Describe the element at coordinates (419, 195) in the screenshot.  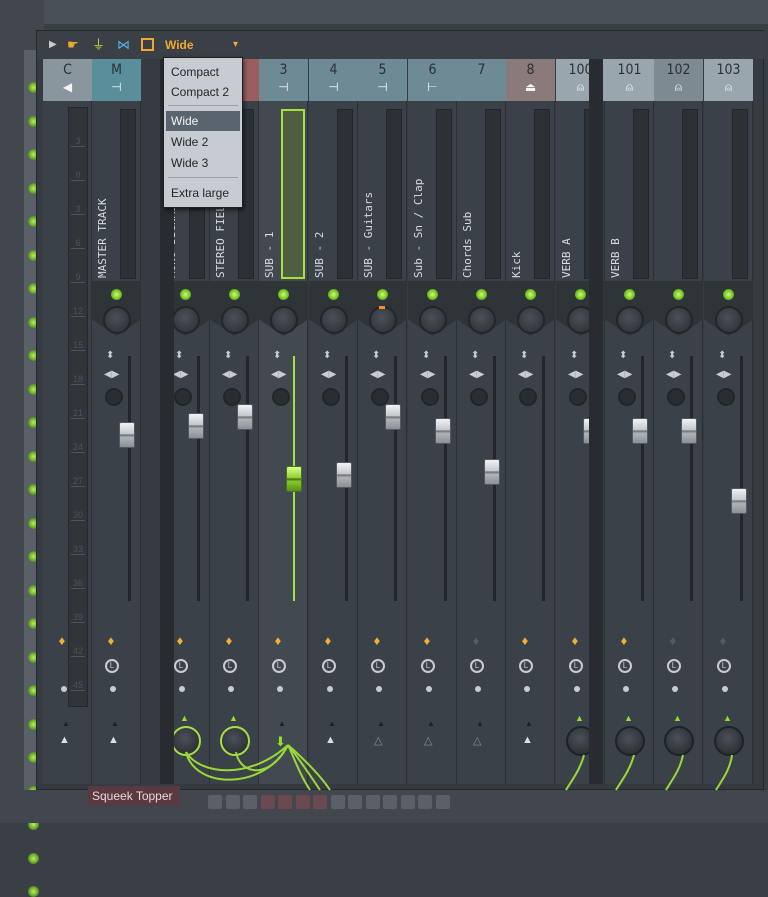
I see `track-name: Sub - Sn / Clap` at that location.